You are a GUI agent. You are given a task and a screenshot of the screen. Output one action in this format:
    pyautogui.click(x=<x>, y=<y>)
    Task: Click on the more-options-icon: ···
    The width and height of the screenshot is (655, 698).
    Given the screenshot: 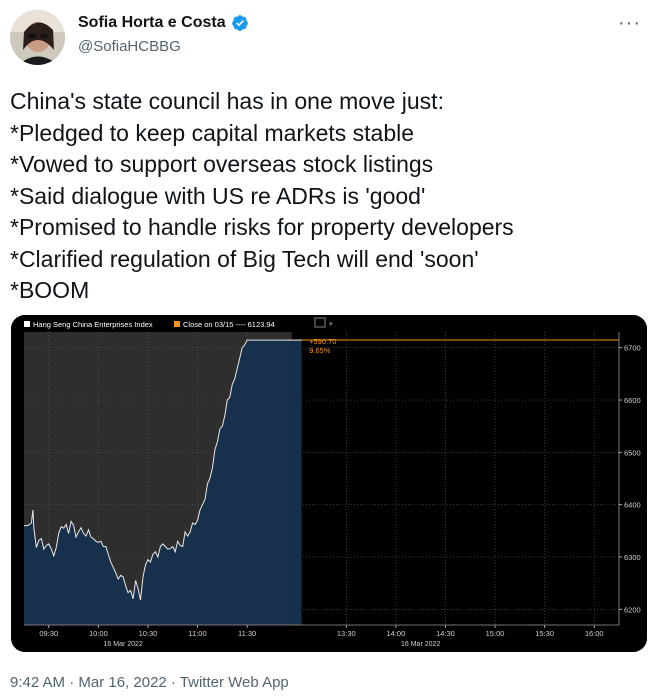 What is the action you would take?
    pyautogui.click(x=629, y=23)
    